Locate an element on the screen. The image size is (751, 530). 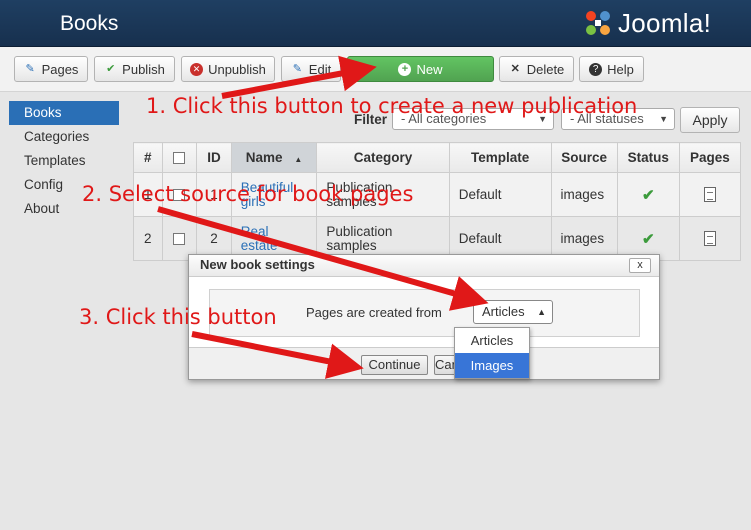
sidebar-item-templates: Templates is located at coordinates (64, 161).